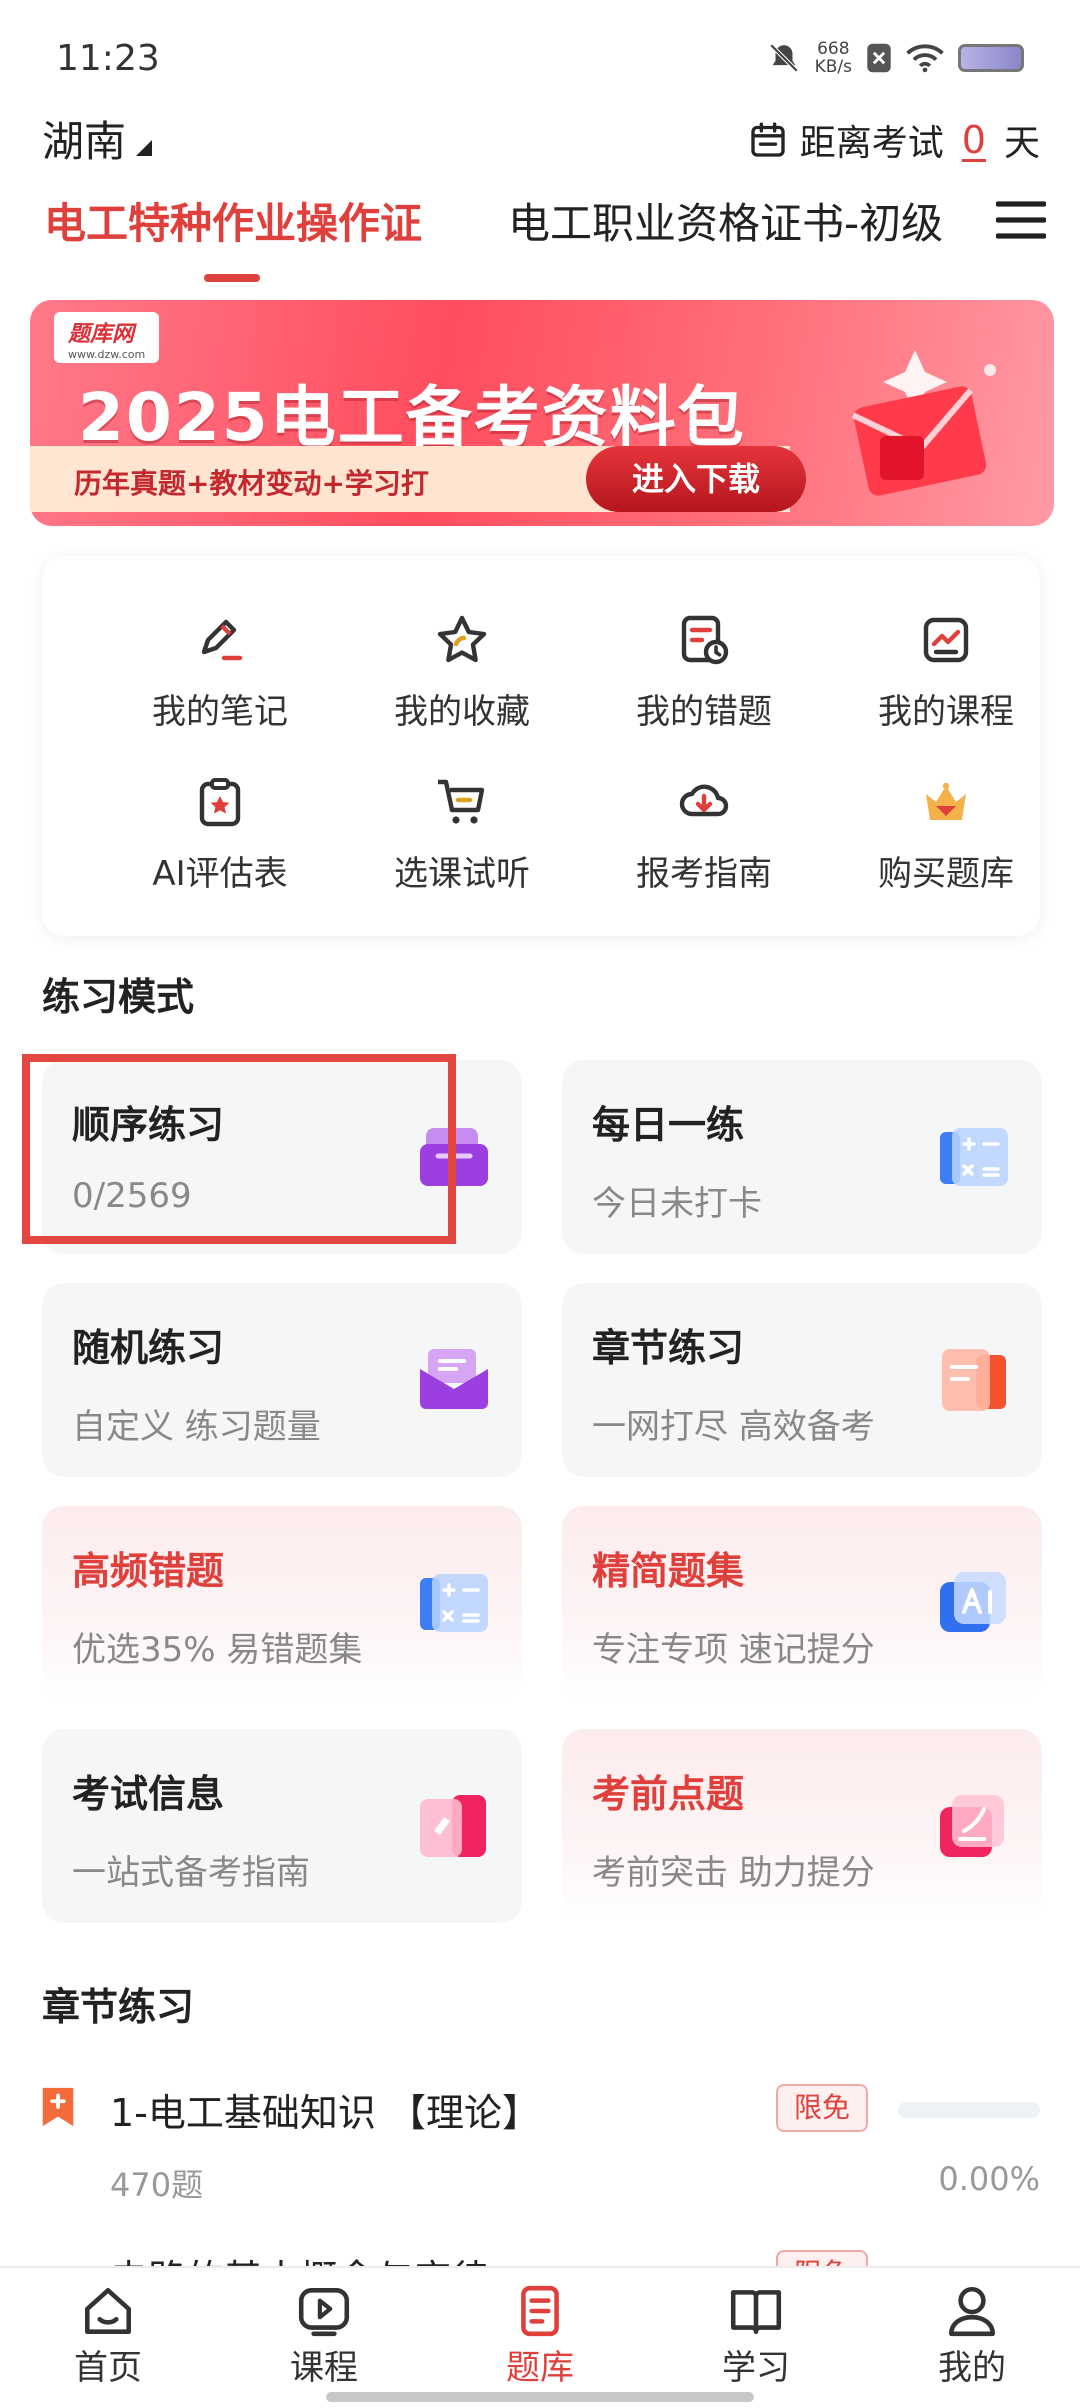  What do you see at coordinates (946, 801) in the screenshot?
I see `crown-icon` at bounding box center [946, 801].